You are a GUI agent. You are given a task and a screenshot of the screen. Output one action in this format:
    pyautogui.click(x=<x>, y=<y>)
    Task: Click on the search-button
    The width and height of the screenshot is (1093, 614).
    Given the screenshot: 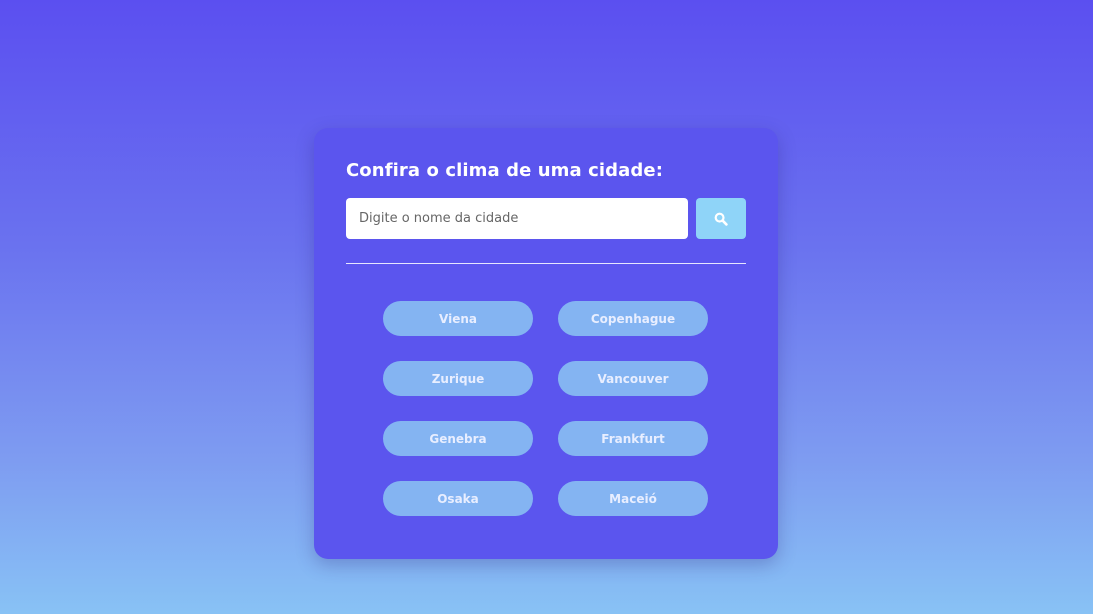 What is the action you would take?
    pyautogui.click(x=721, y=218)
    